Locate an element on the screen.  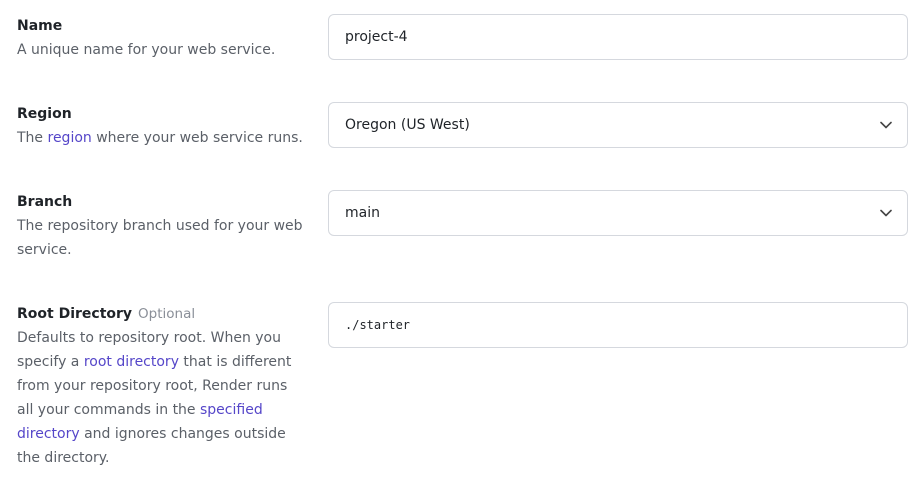
optional-badge: Optional is located at coordinates (167, 314).